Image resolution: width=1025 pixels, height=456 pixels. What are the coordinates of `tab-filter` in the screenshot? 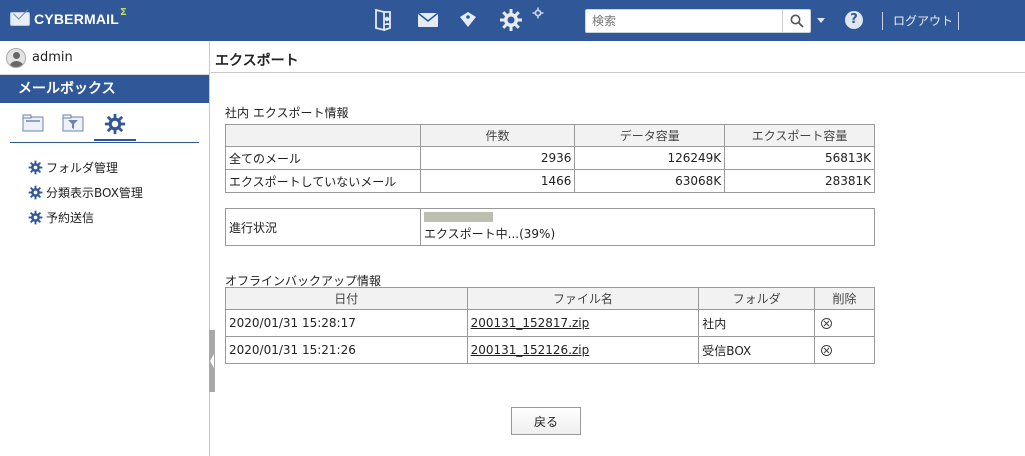 It's located at (73, 123).